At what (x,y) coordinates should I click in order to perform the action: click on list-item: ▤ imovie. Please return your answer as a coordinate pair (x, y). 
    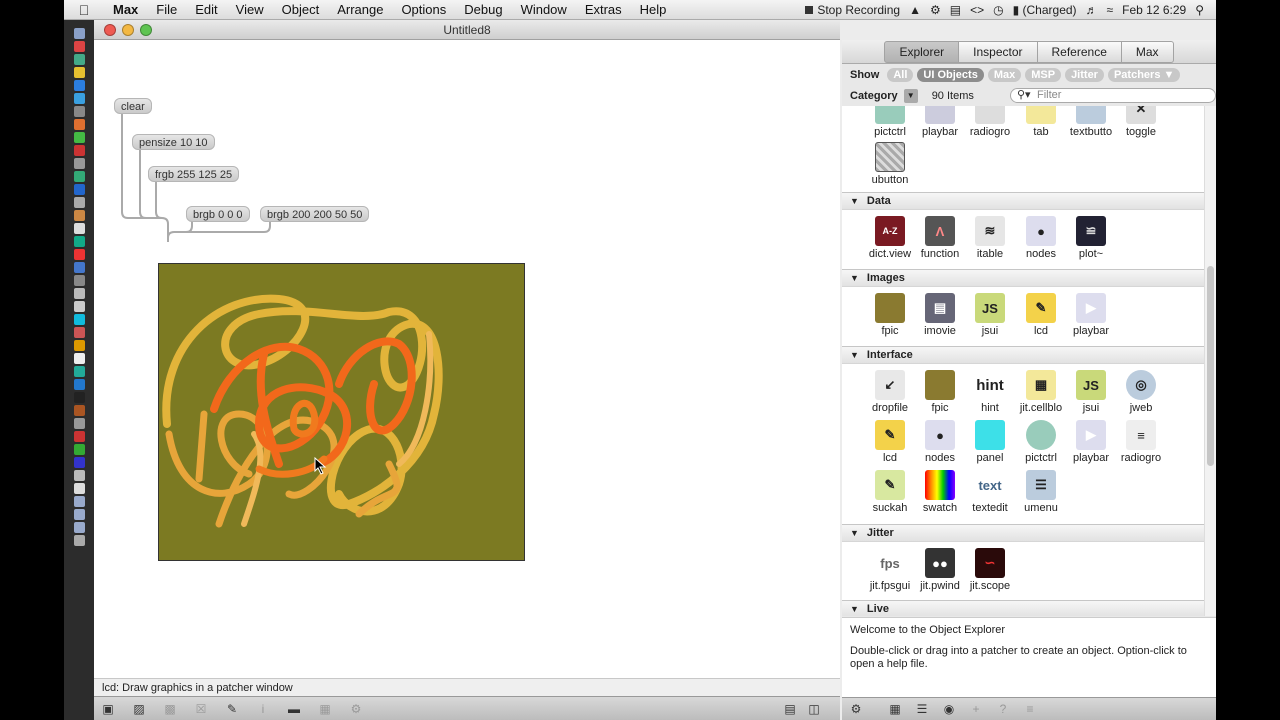
    Looking at the image, I should click on (940, 315).